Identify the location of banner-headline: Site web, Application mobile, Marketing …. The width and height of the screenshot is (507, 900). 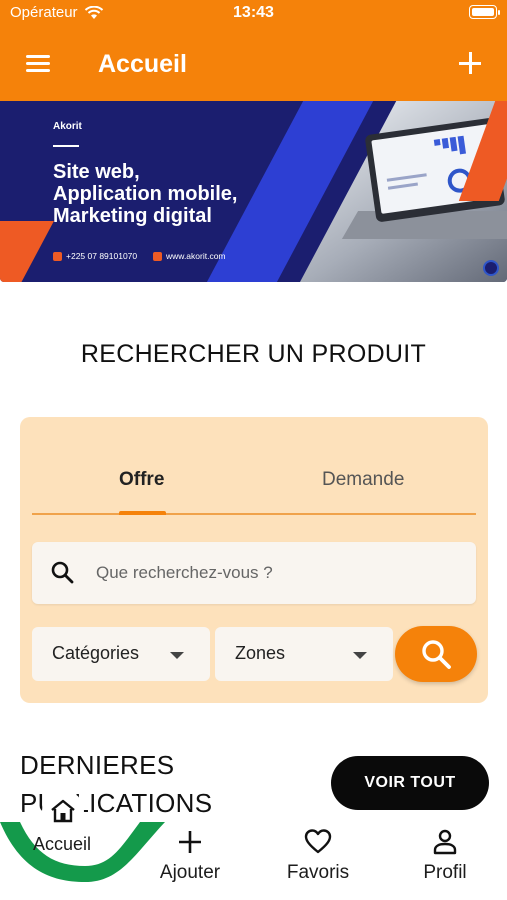
(145, 194).